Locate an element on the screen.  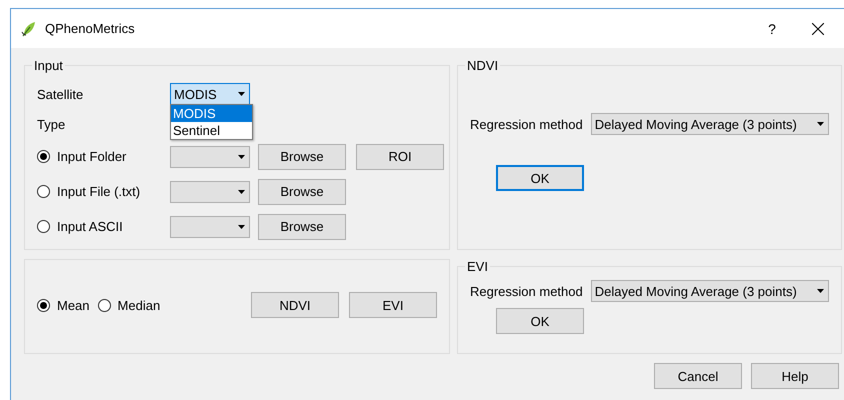
group-title: EVI is located at coordinates (477, 266).